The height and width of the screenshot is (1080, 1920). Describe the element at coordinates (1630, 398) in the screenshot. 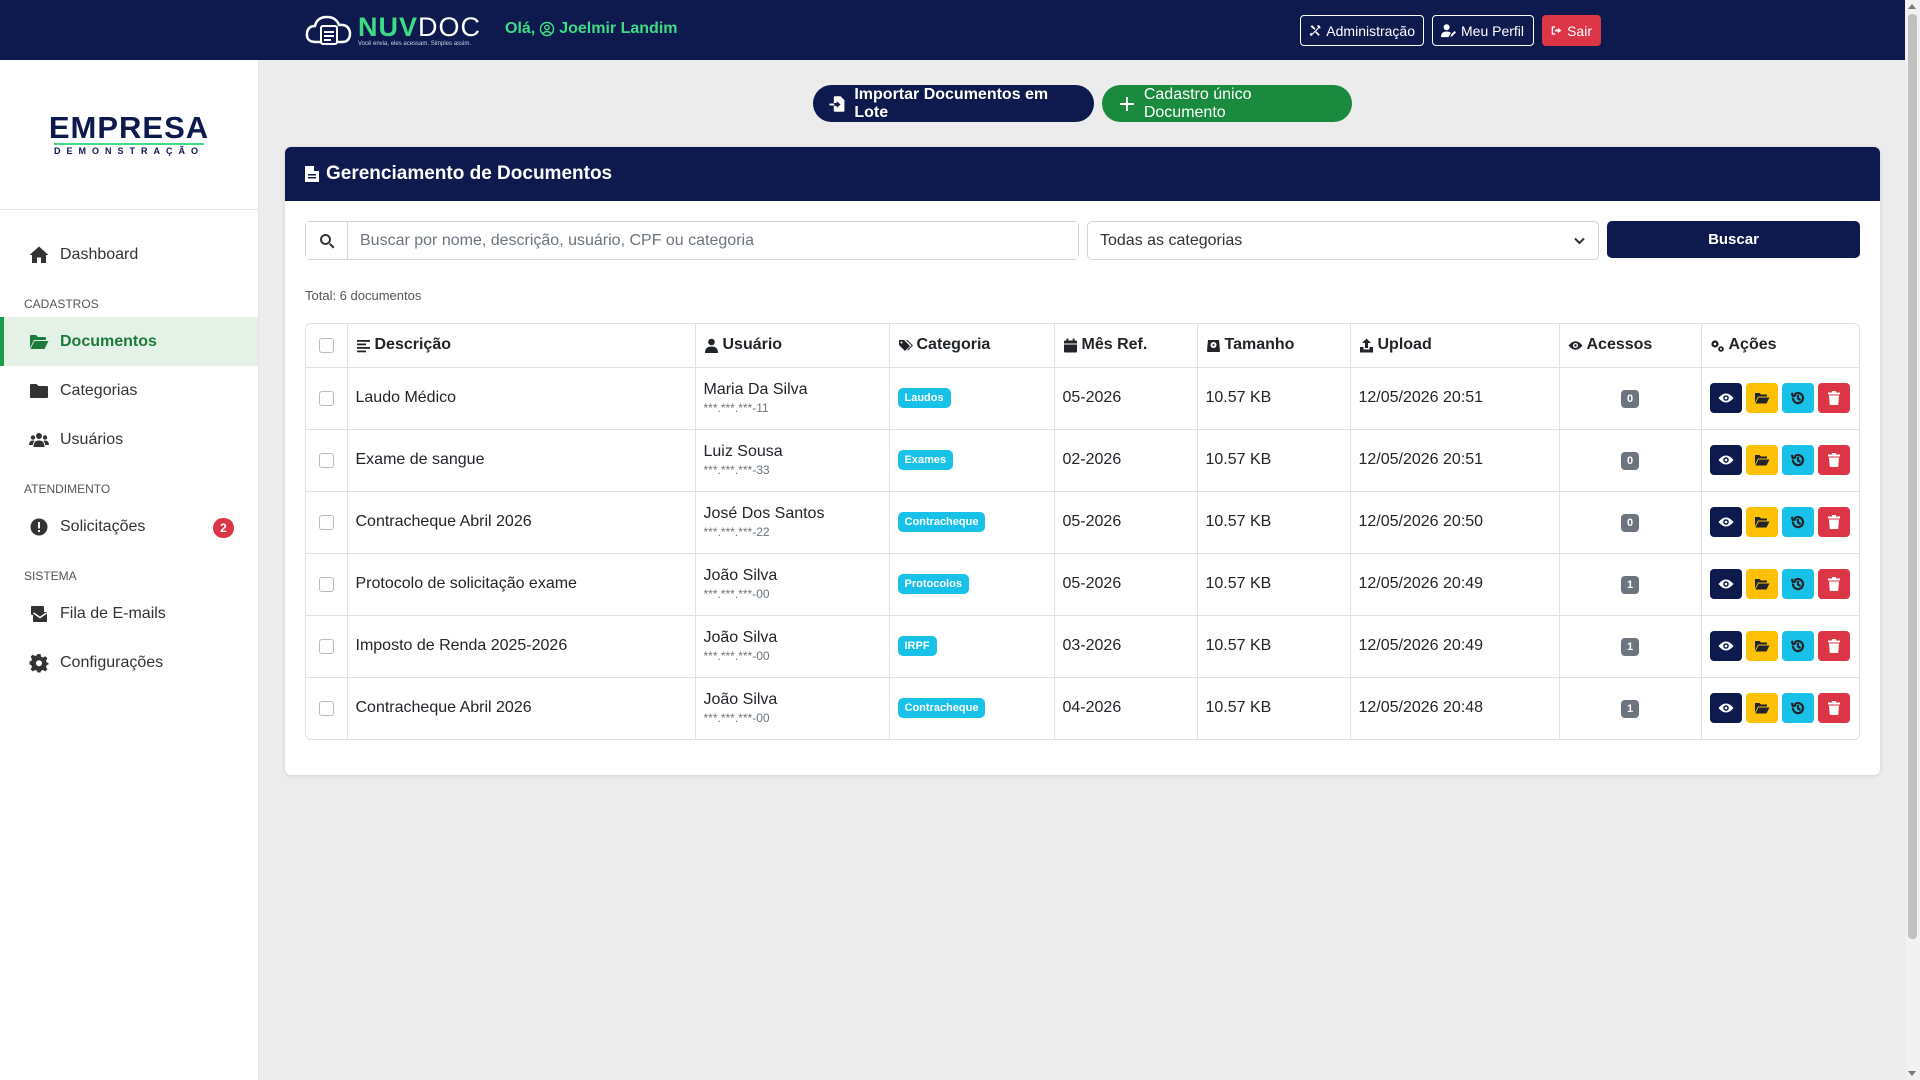

I see `access-count-badge: 0` at that location.